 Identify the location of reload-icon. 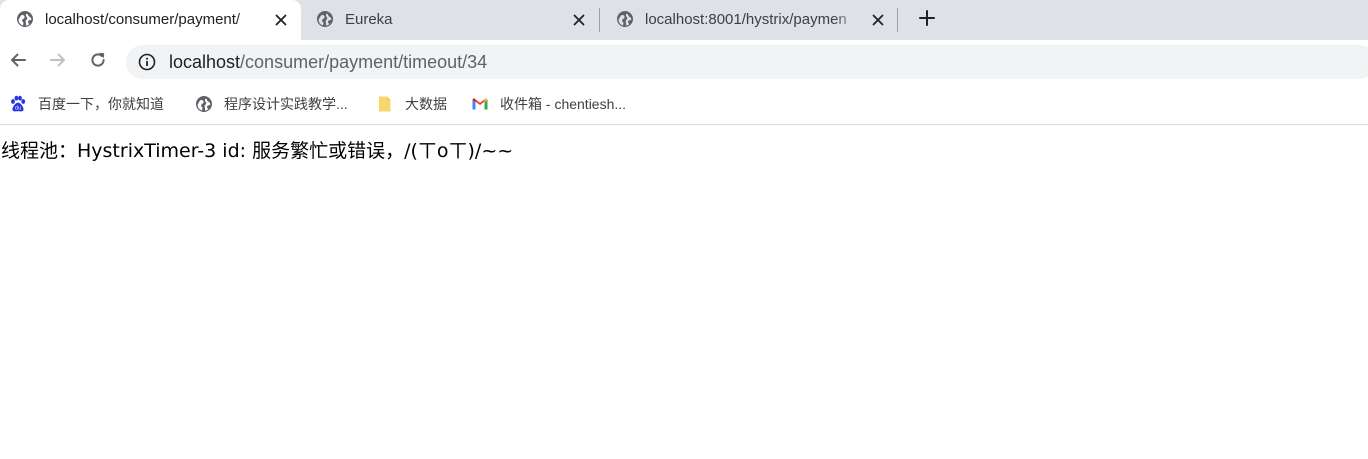
(98, 62).